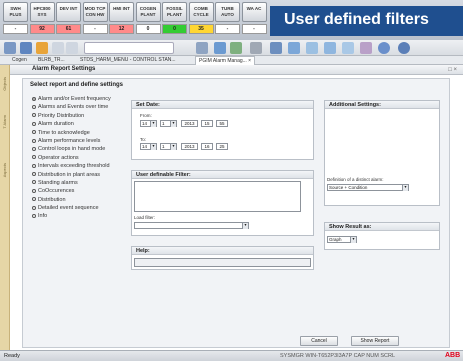 Image resolution: width=463 pixels, height=361 pixels. I want to click on chart-icon, so click(220, 48).